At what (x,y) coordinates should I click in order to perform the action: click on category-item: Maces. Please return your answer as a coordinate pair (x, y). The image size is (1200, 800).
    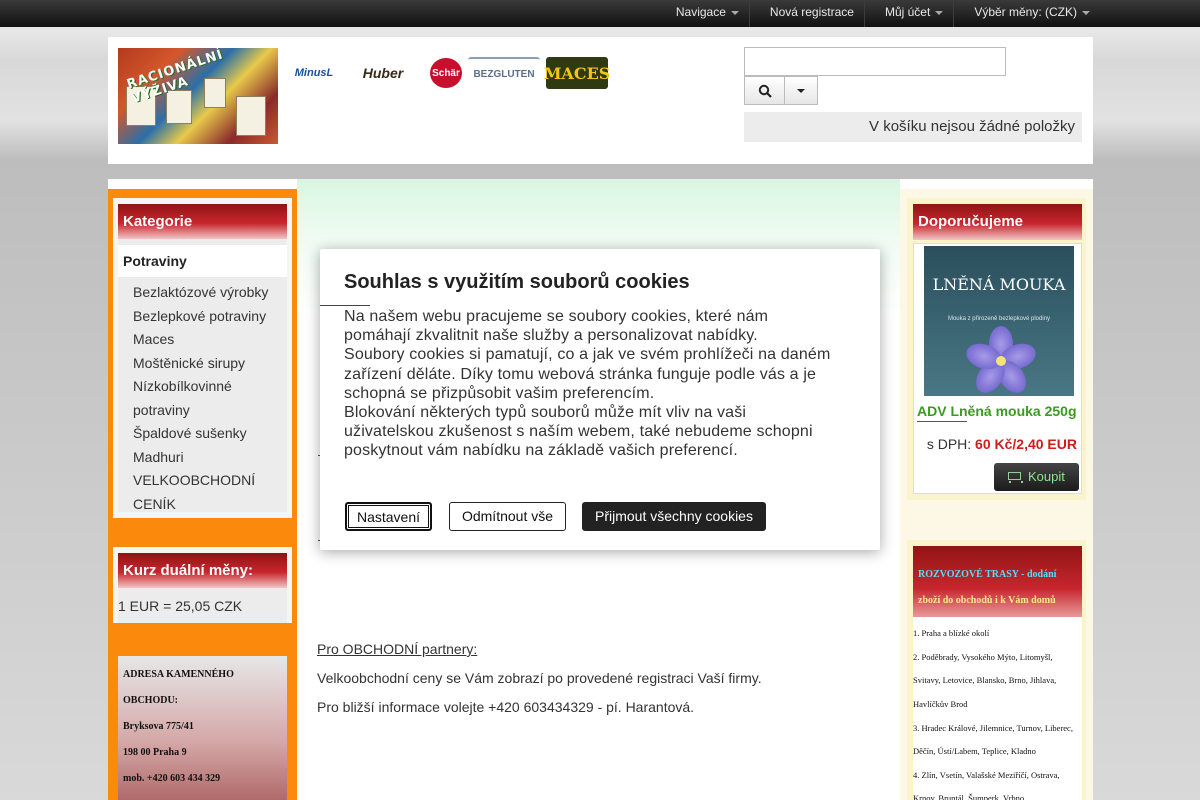
    Looking at the image, I should click on (202, 340).